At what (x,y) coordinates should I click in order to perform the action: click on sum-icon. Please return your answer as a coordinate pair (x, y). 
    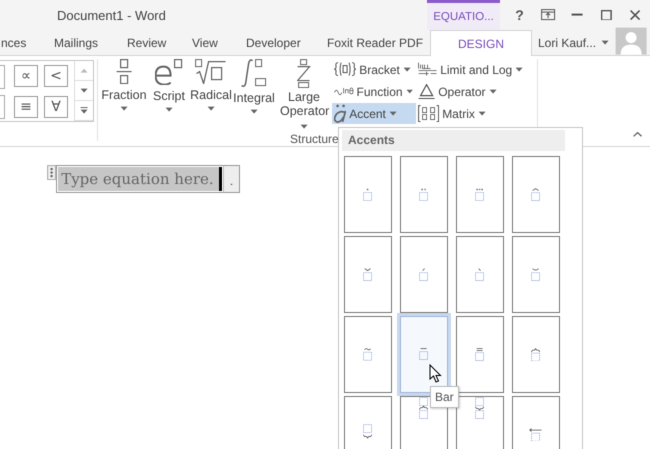
    Looking at the image, I should click on (304, 73).